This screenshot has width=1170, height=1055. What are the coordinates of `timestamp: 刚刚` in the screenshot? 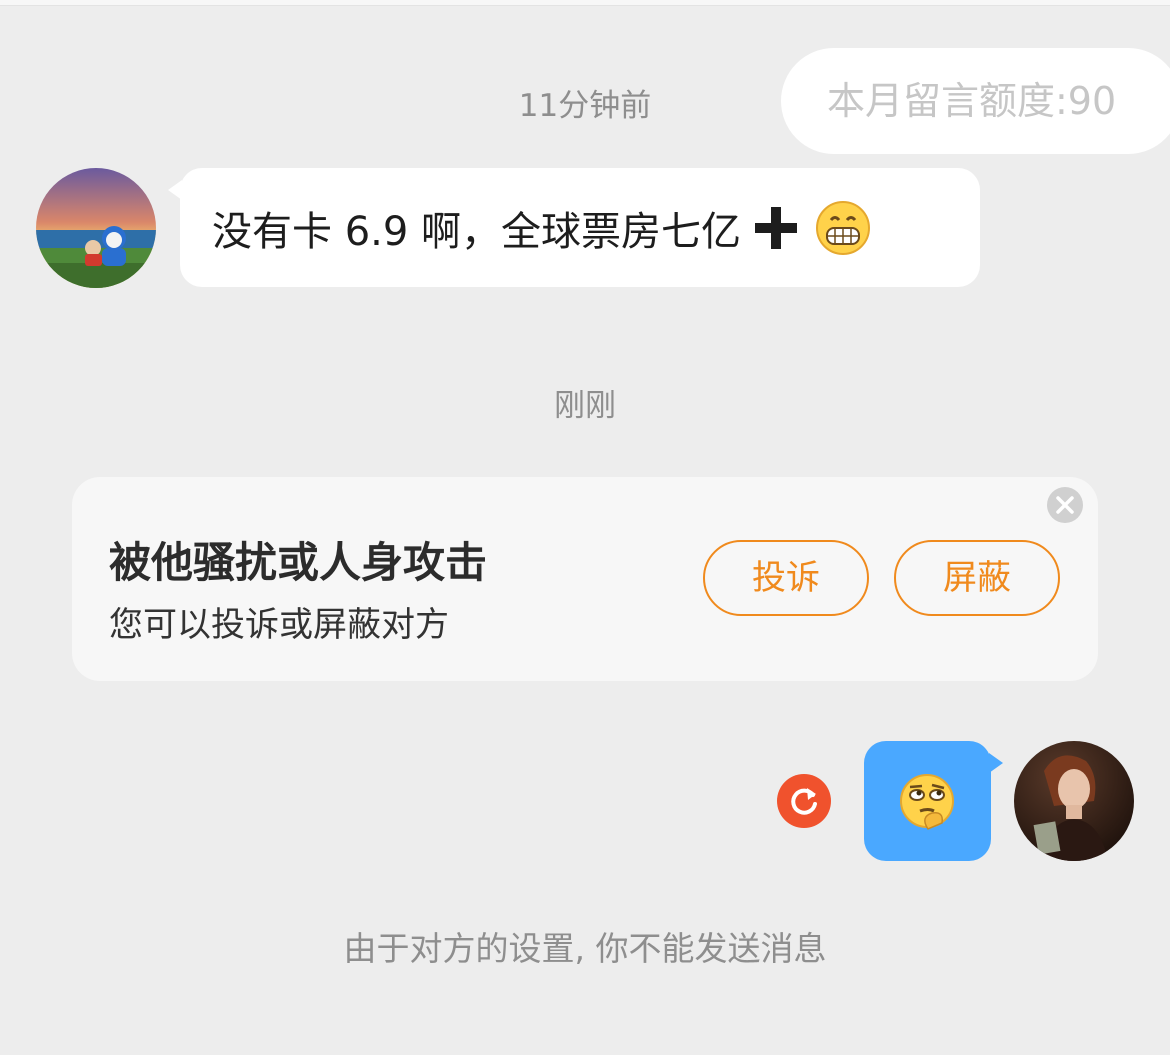 It's located at (585, 406).